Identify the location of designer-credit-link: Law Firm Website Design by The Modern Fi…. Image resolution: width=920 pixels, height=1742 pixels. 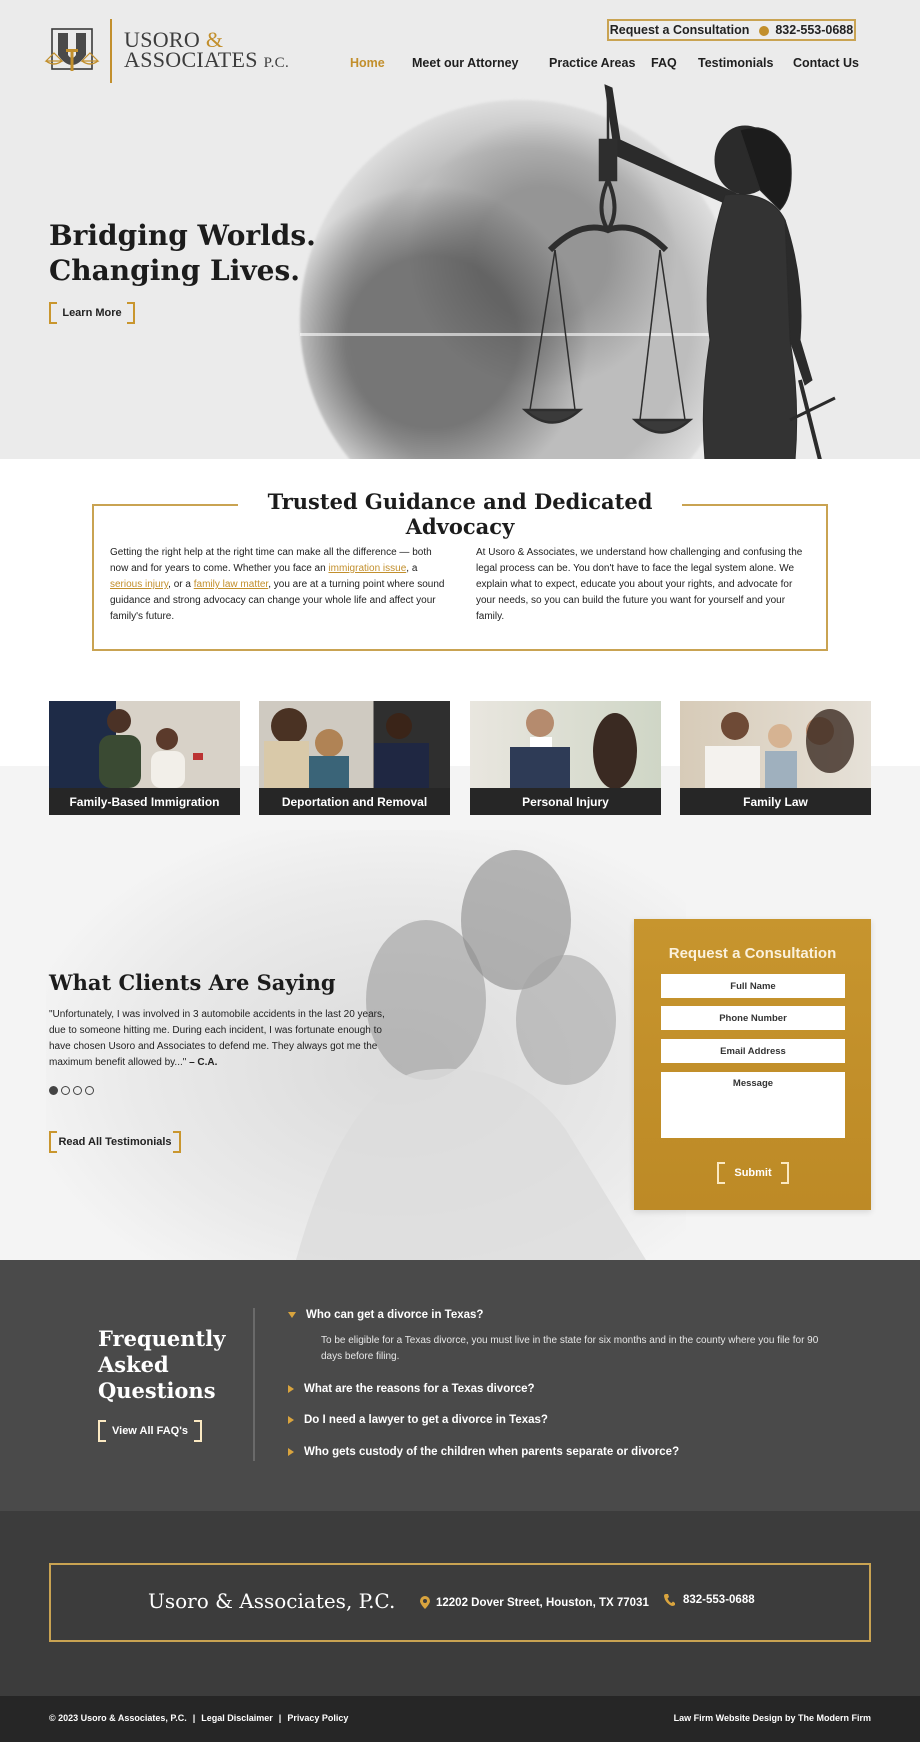
(772, 1718).